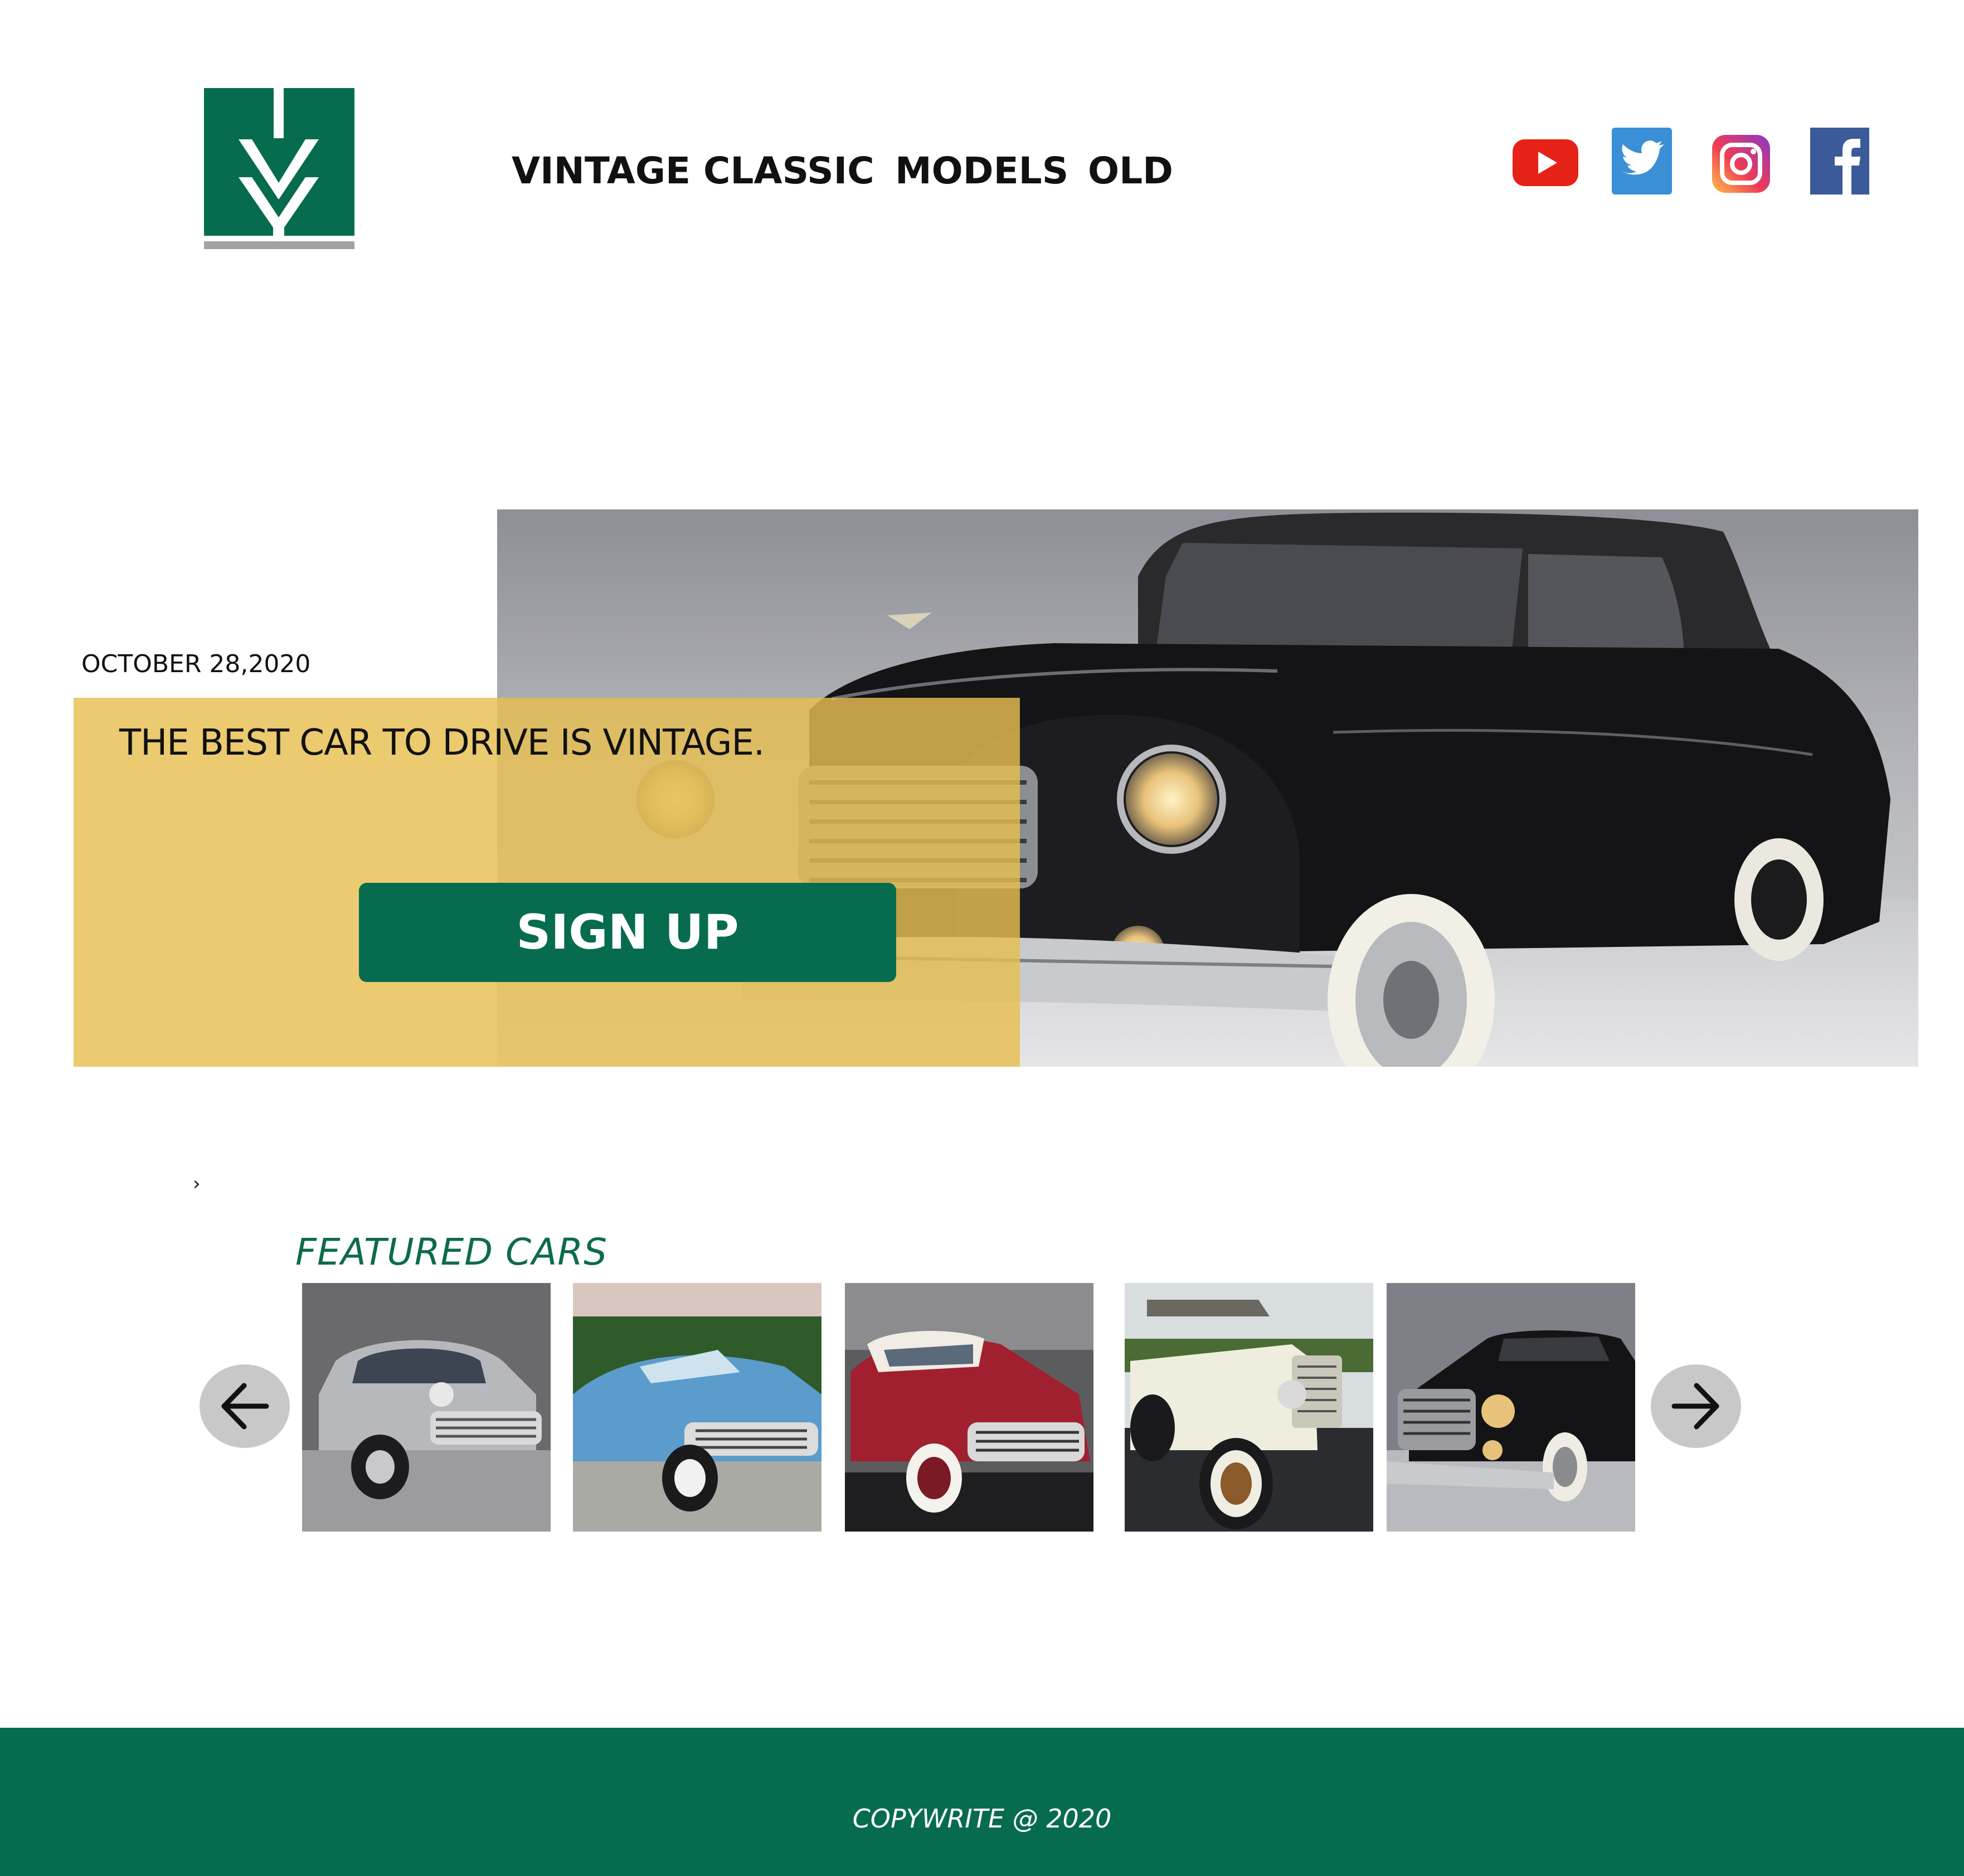 The image size is (1964, 1876). Describe the element at coordinates (697, 1407) in the screenshot. I see `featured-car-blue` at that location.